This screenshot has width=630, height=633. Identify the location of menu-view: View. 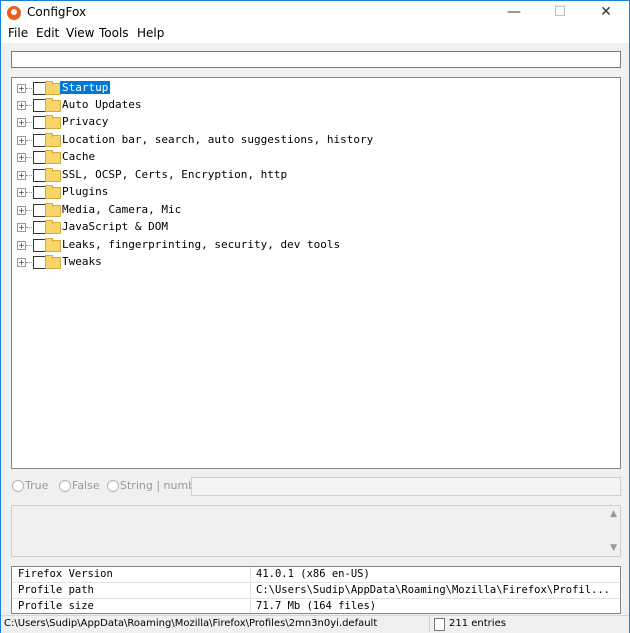
(80, 33).